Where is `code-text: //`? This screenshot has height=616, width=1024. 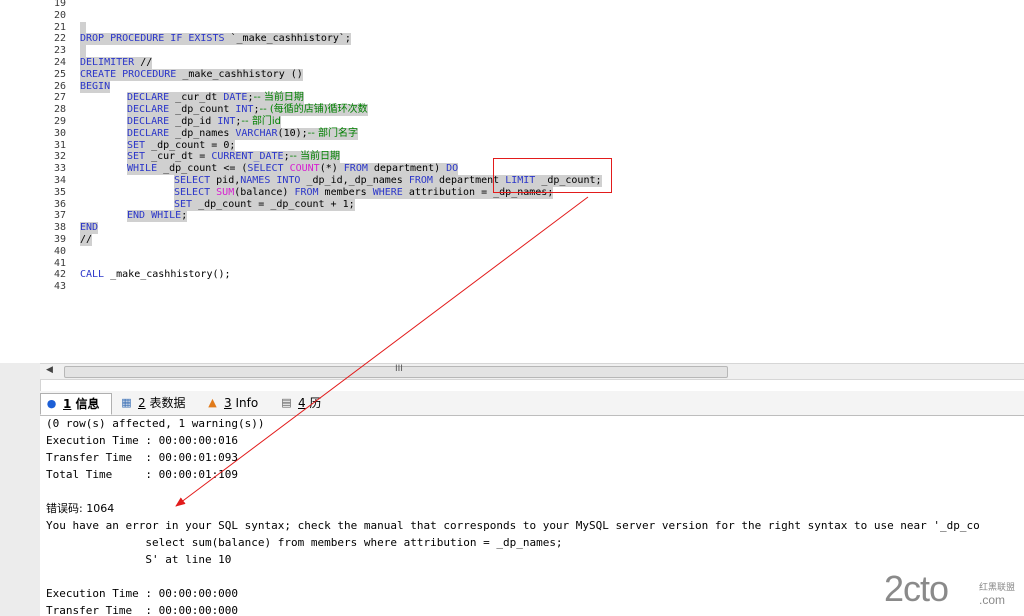
code-text: // is located at coordinates (86, 240).